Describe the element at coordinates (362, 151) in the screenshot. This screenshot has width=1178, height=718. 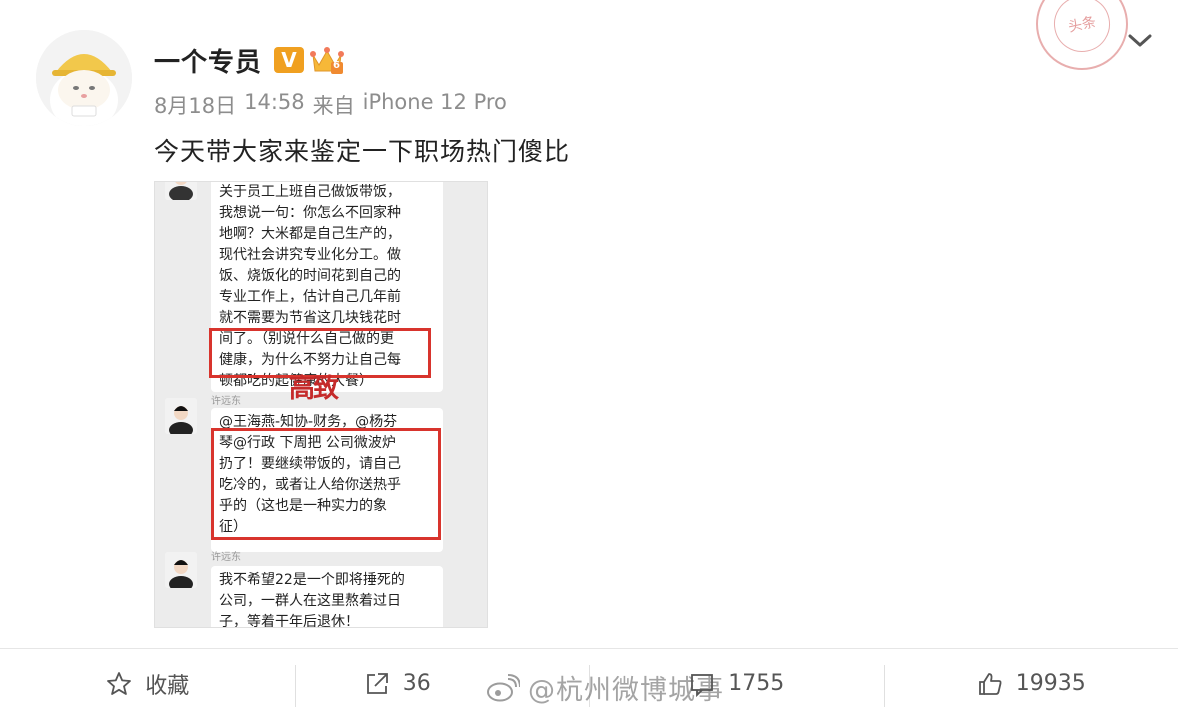
I see `post-text: 今天带大家来鉴定一下职场热门傻比` at that location.